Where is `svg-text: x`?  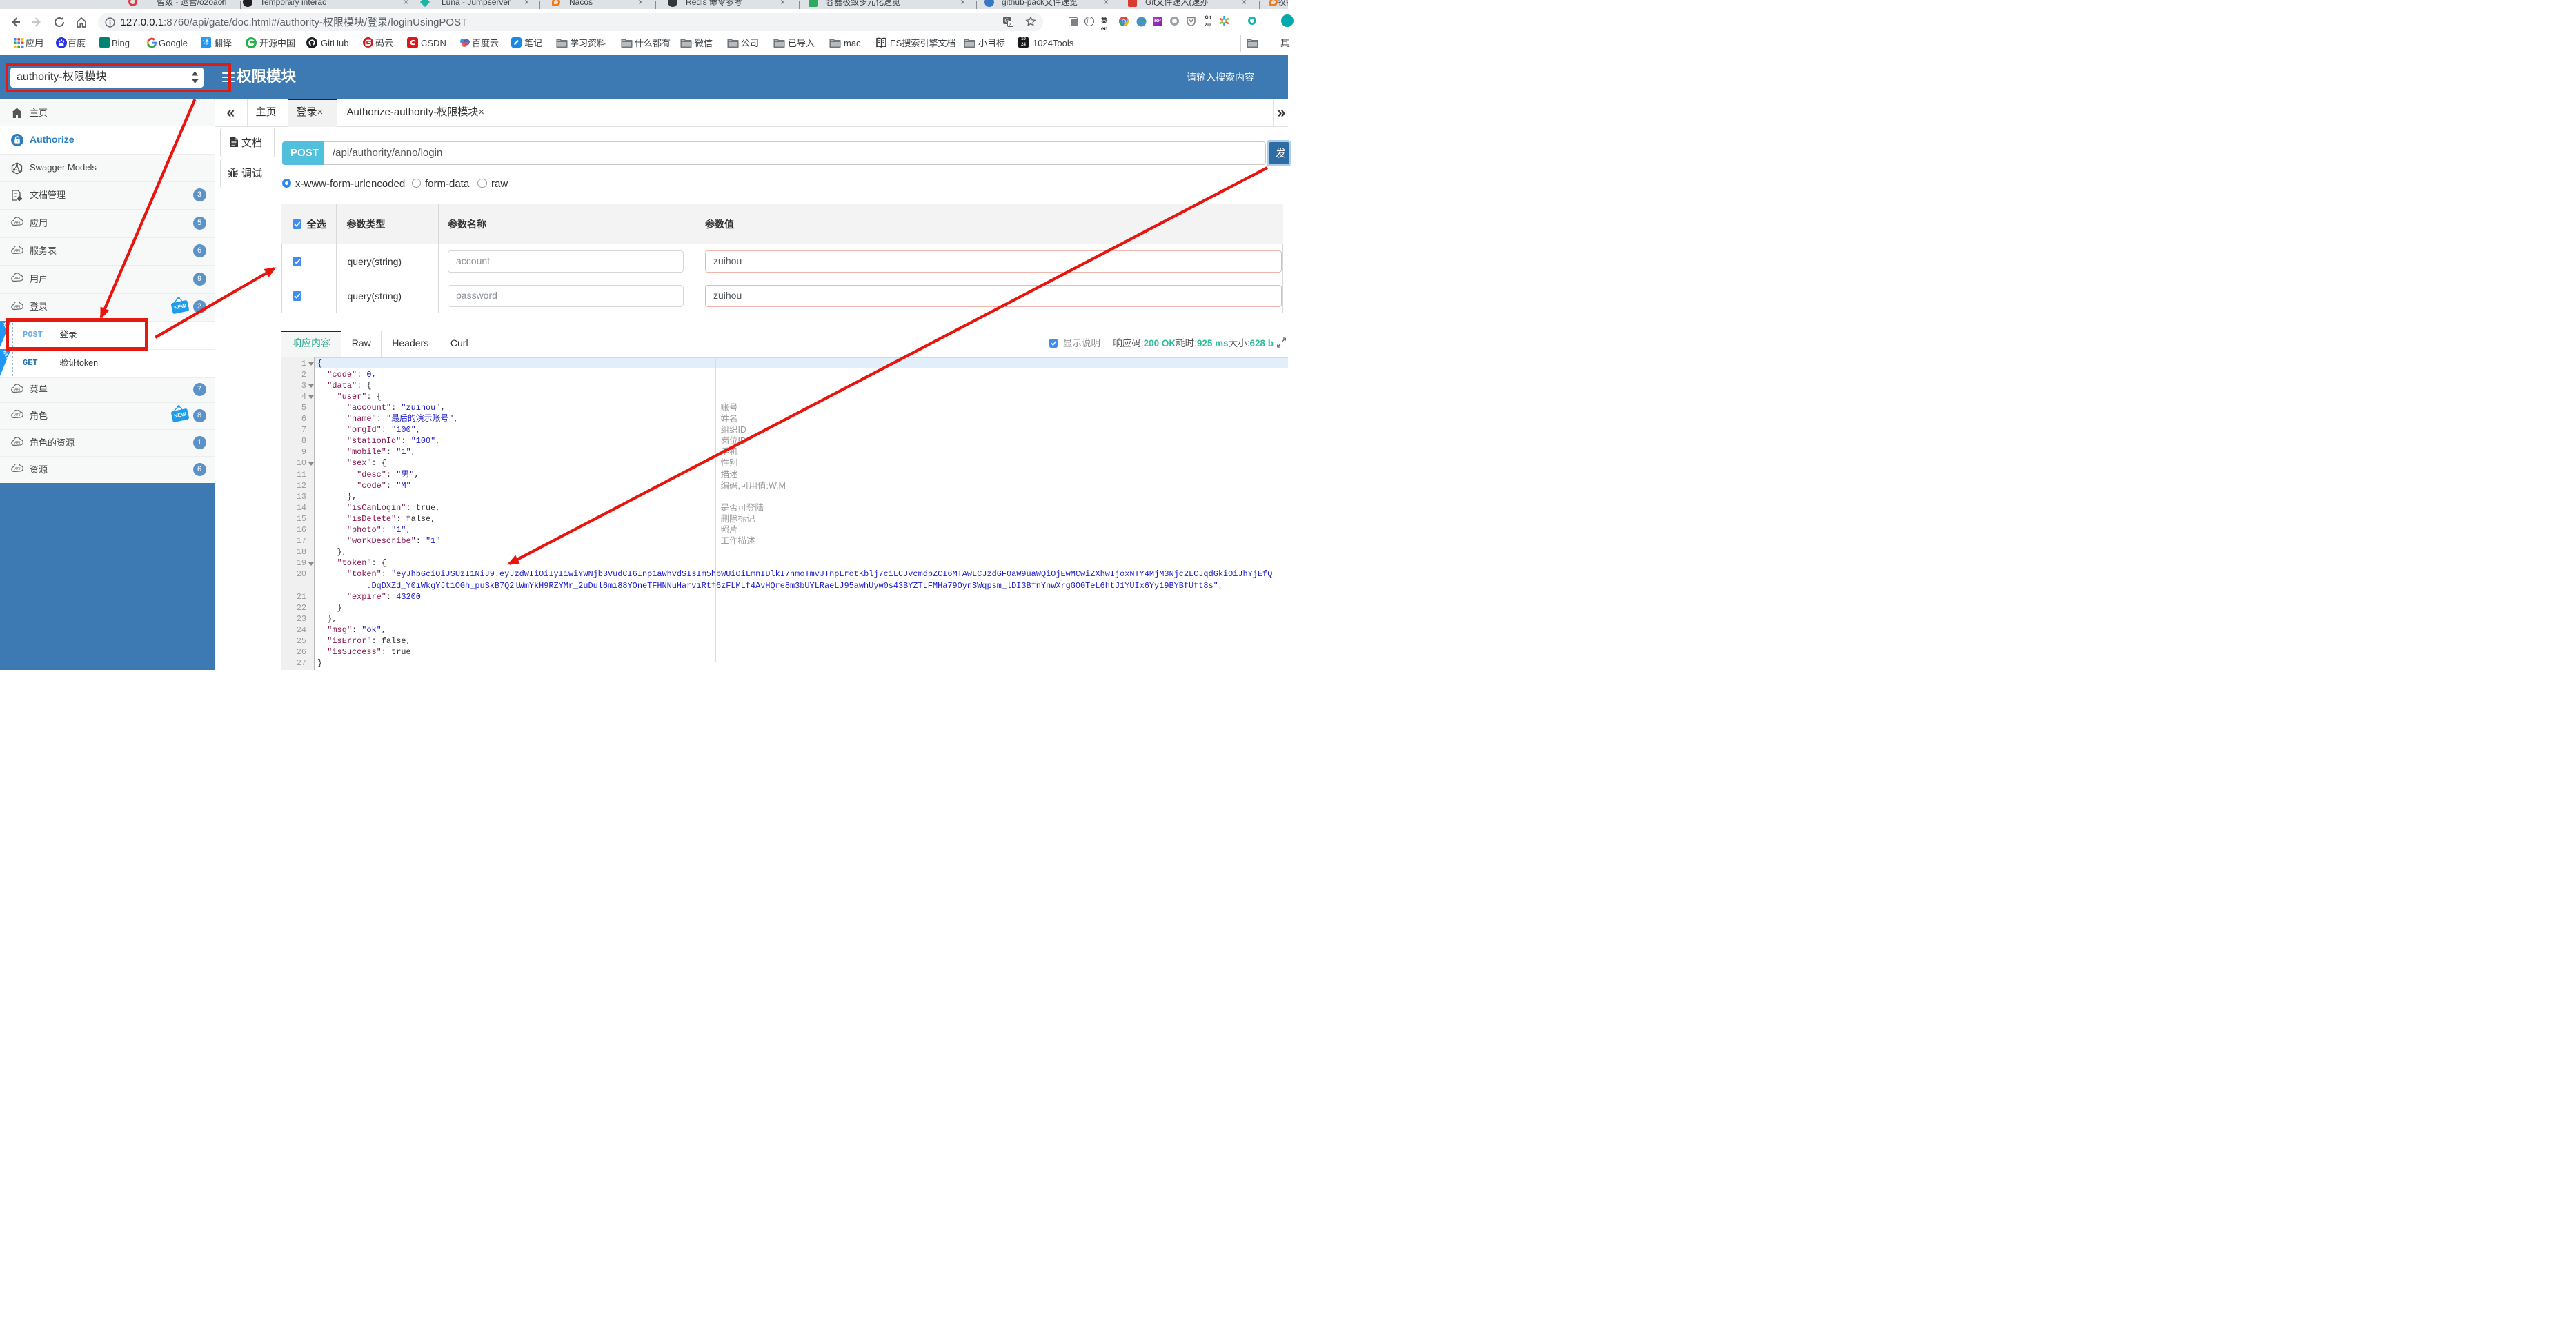 svg-text: x is located at coordinates (1010, 24).